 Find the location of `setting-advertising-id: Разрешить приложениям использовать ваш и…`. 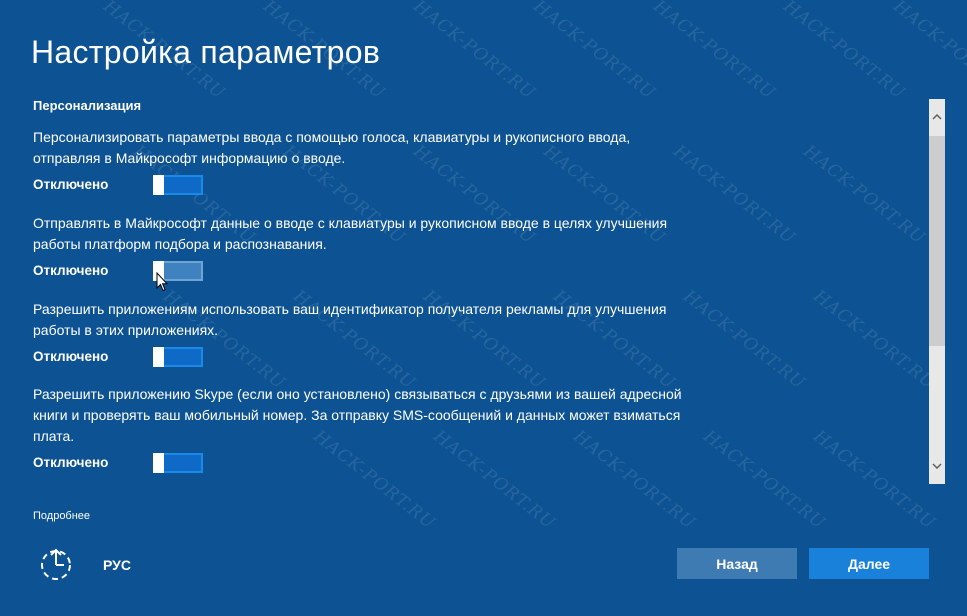

setting-advertising-id: Разрешить приложениям использовать ваш и… is located at coordinates (363, 333).